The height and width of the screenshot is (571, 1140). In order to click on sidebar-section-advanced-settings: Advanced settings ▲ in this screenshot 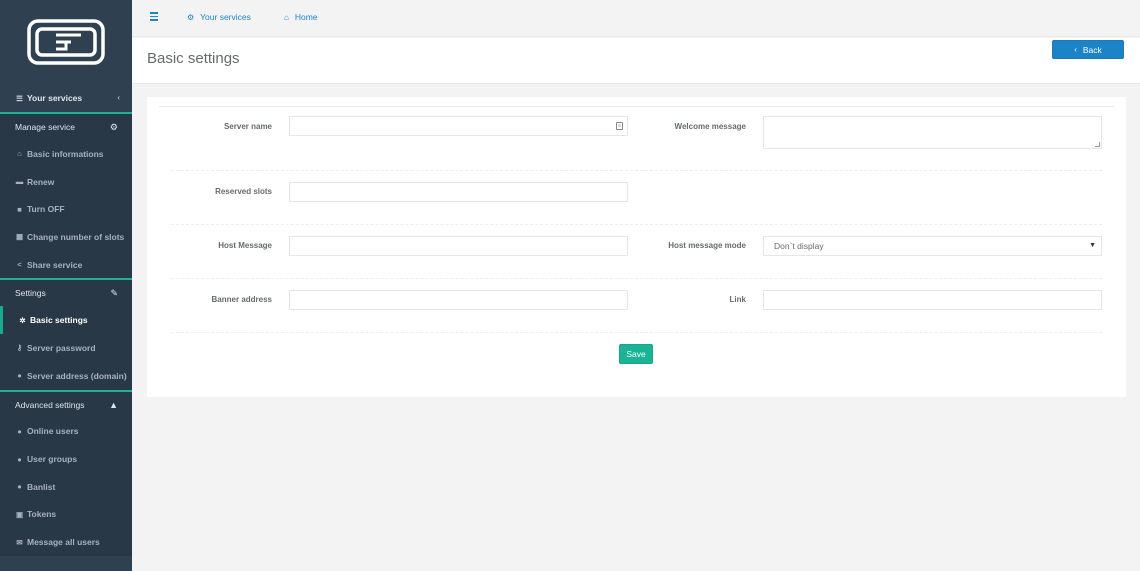, I will do `click(66, 403)`.